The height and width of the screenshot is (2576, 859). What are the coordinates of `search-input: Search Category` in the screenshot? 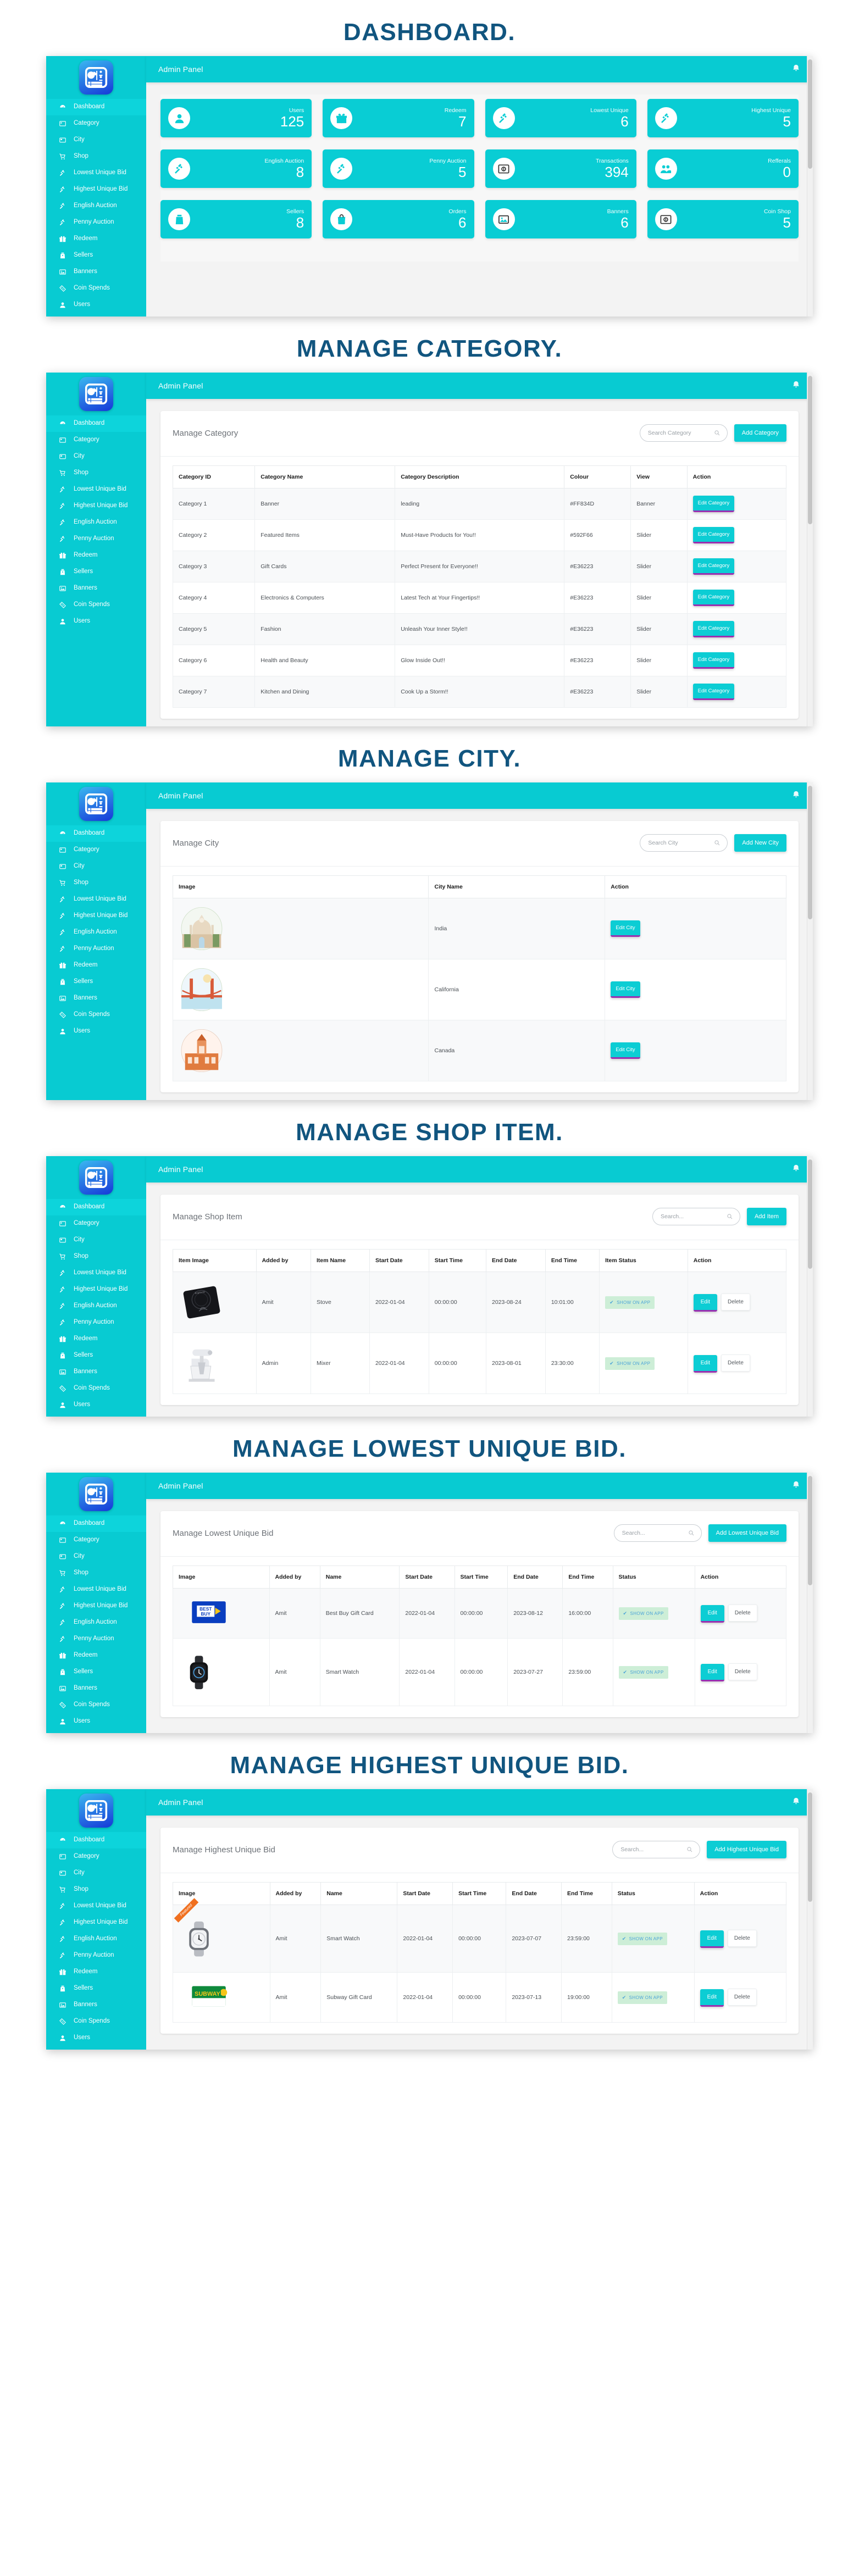 It's located at (683, 433).